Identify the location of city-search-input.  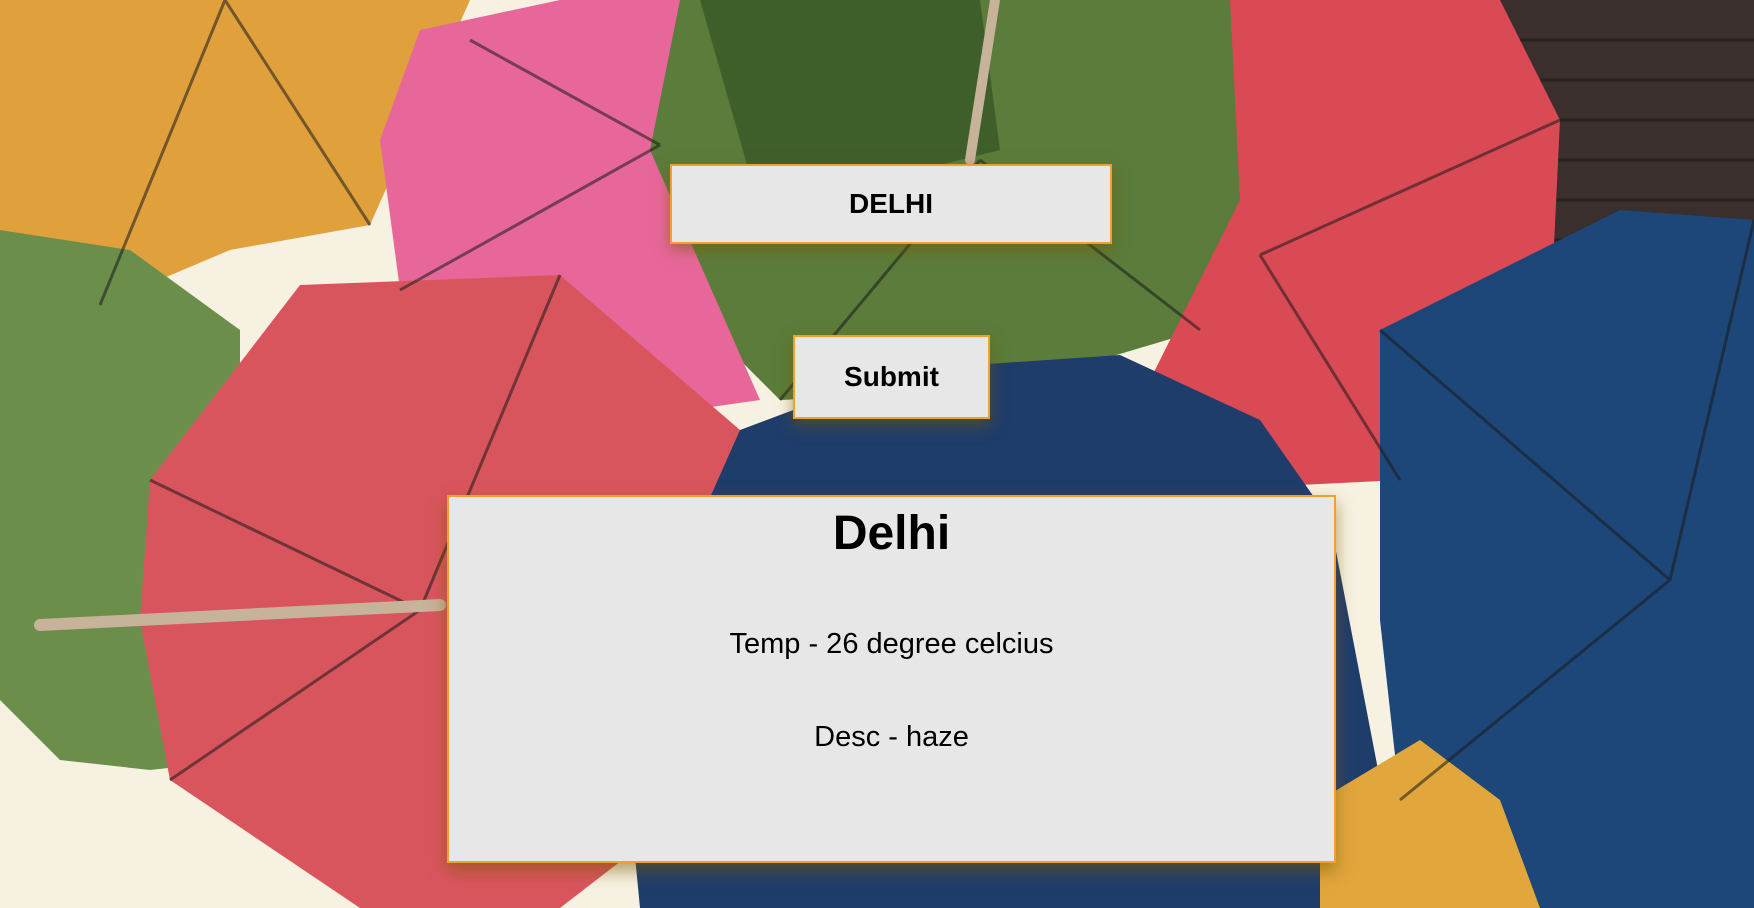
(891, 204).